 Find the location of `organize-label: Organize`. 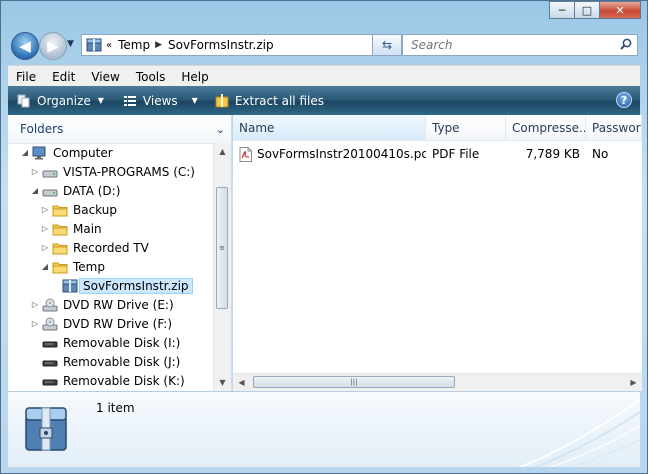

organize-label: Organize is located at coordinates (64, 100).